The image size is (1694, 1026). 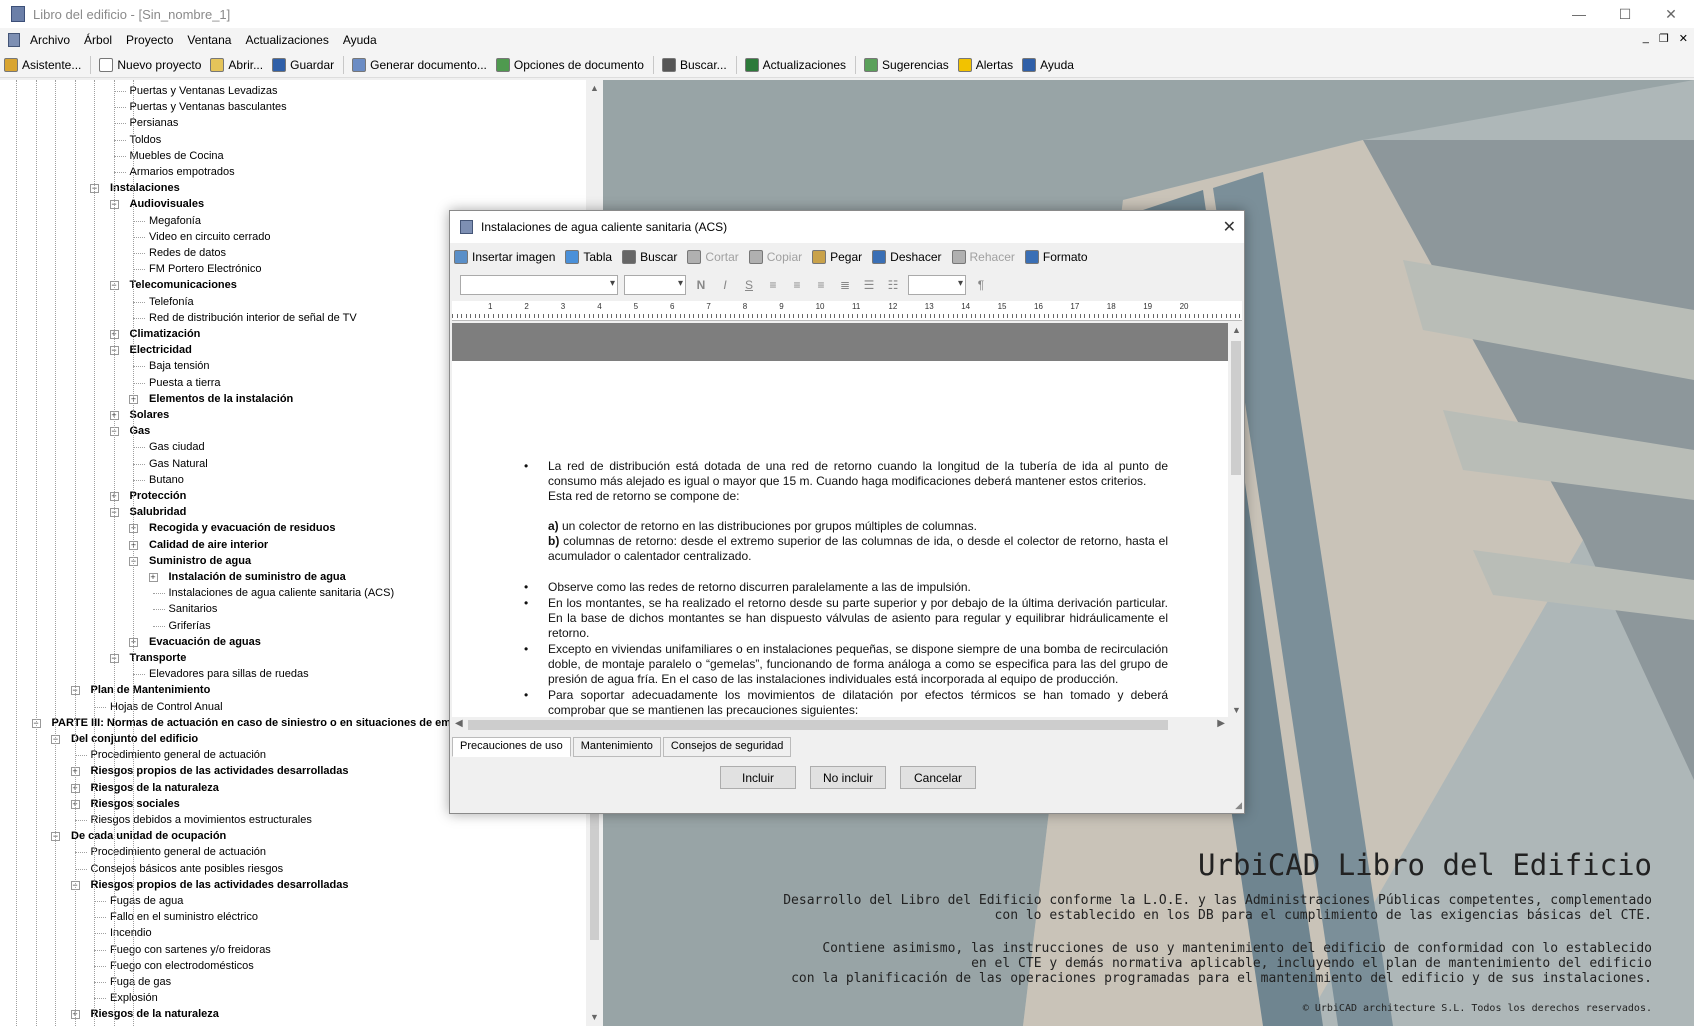 I want to click on menu-actualizaciones: Actualizaciones, so click(x=286, y=40).